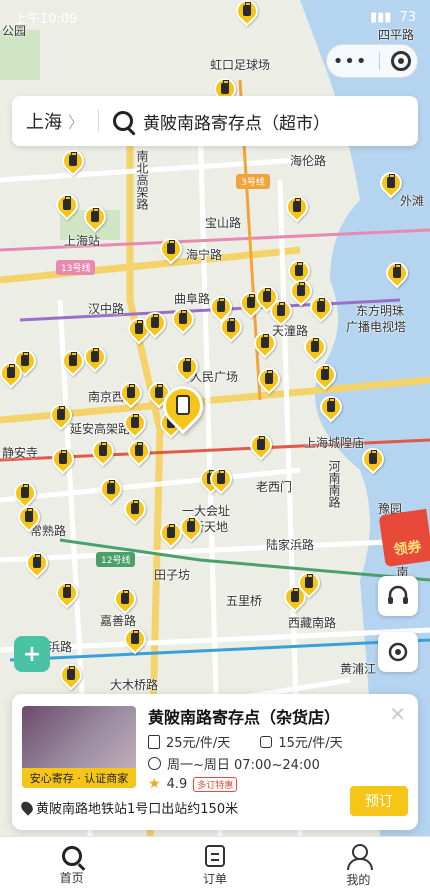 The image size is (430, 894). Describe the element at coordinates (192, 299) in the screenshot. I see `map-label: 曲阜路` at that location.